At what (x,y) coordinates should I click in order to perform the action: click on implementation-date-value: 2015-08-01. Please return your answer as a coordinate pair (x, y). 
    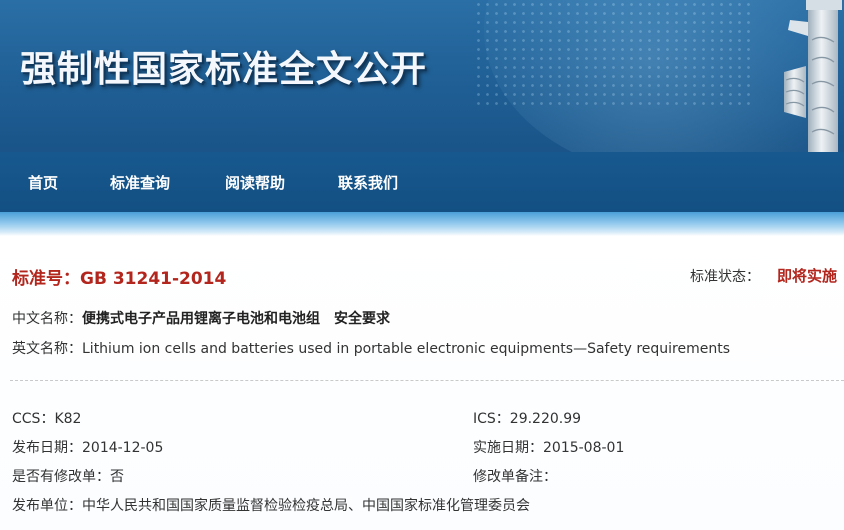
    Looking at the image, I should click on (584, 448).